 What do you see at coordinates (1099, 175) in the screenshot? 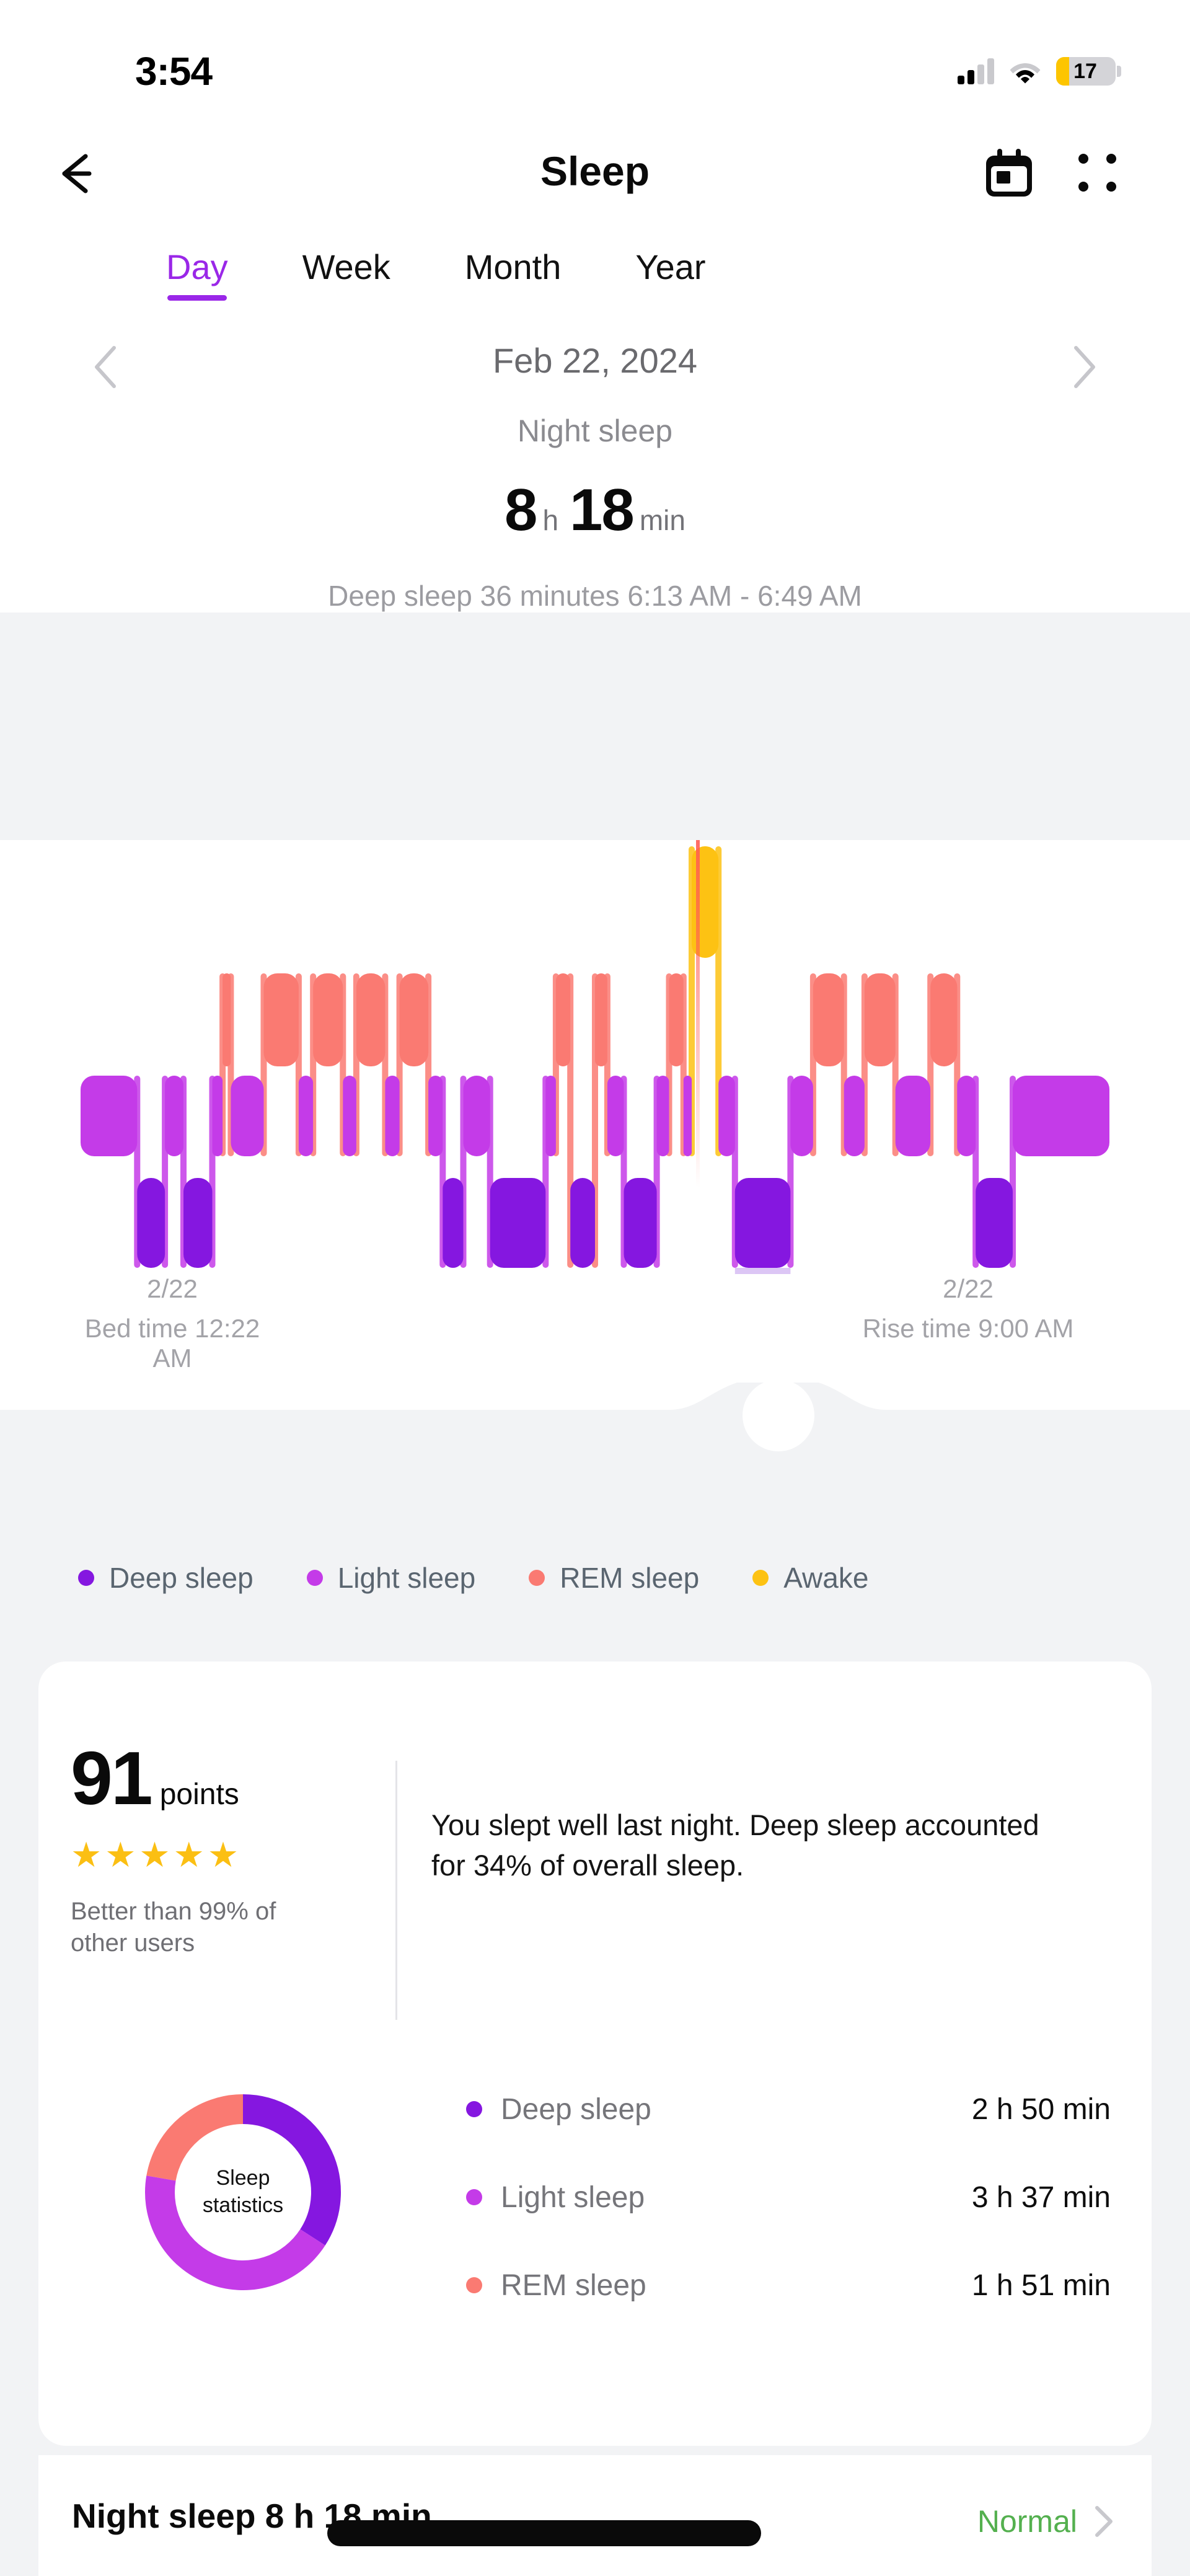
I see `grid-menu-icon` at bounding box center [1099, 175].